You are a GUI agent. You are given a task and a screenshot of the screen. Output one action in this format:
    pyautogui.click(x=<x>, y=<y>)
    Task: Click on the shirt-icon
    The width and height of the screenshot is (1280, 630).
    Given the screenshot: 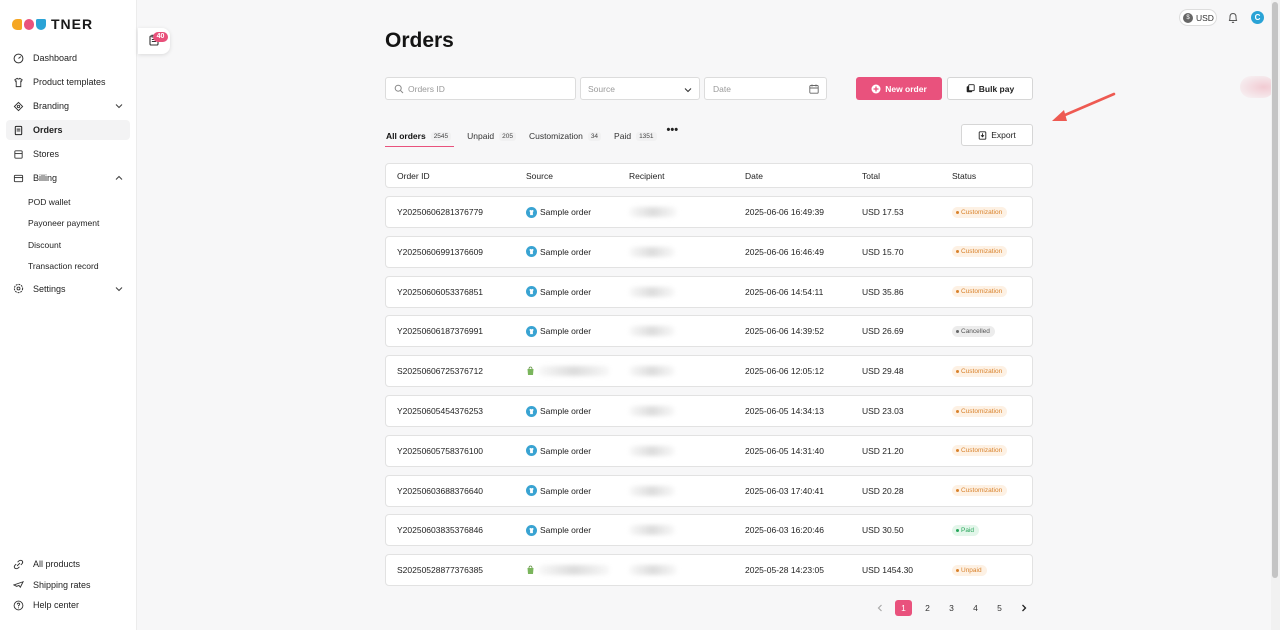 What is the action you would take?
    pyautogui.click(x=18, y=82)
    